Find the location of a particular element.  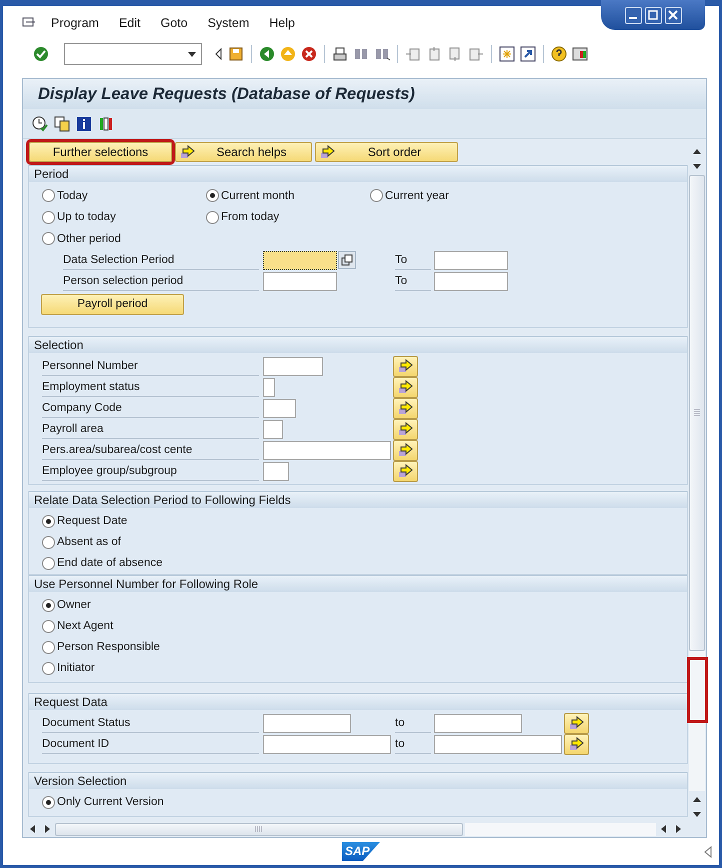

section-title: Period is located at coordinates (358, 173).